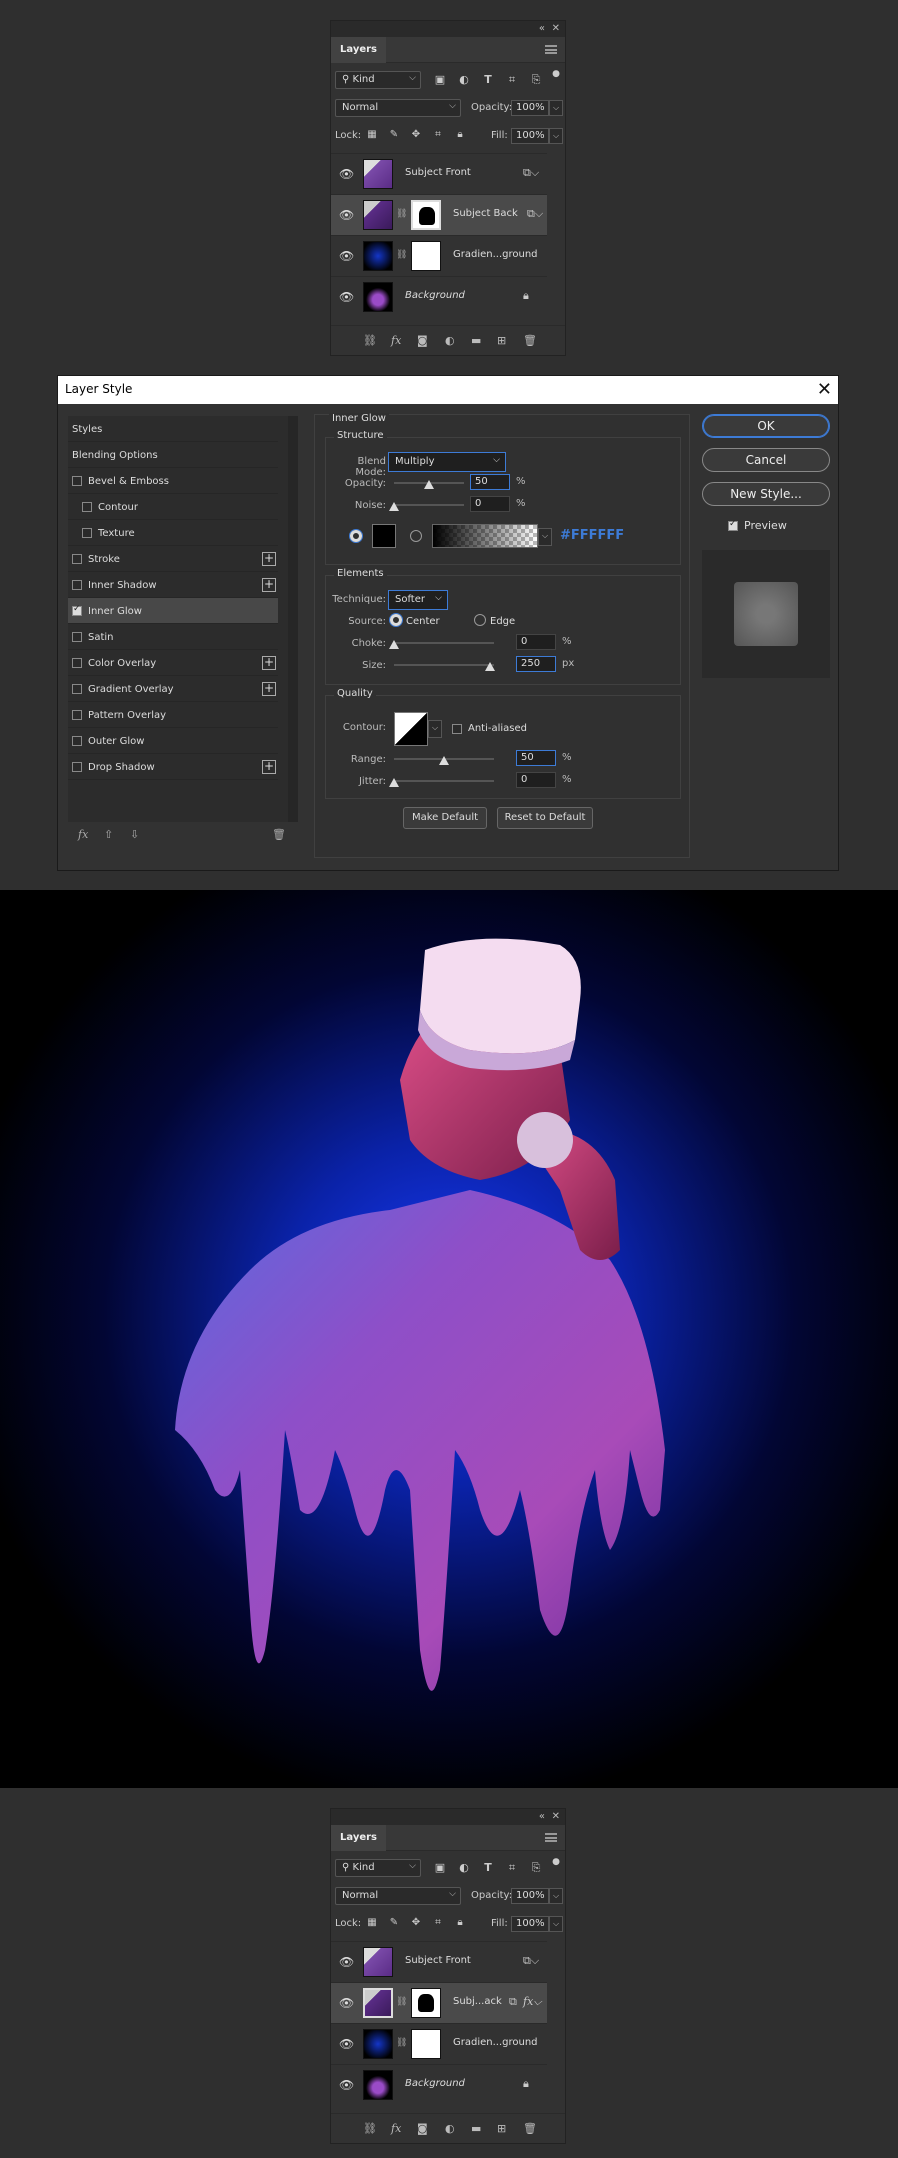 The width and height of the screenshot is (898, 2158). What do you see at coordinates (384, 536) in the screenshot?
I see `glow-color-swatch` at bounding box center [384, 536].